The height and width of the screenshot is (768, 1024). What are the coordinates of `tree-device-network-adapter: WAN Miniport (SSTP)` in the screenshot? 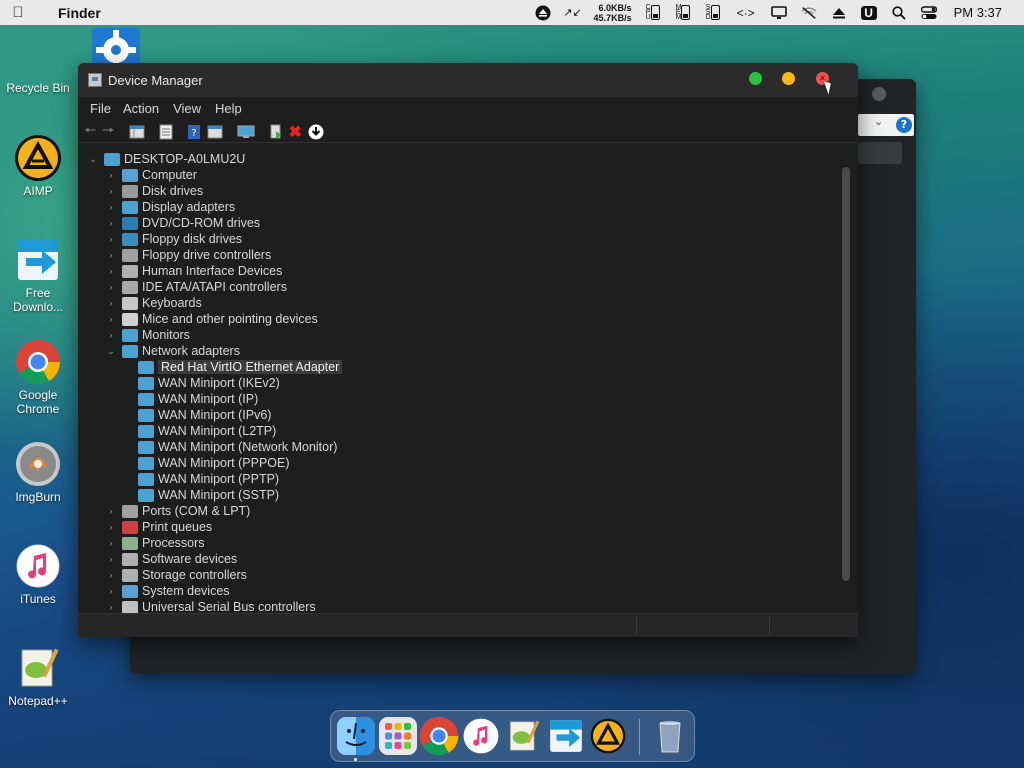 It's located at (199, 495).